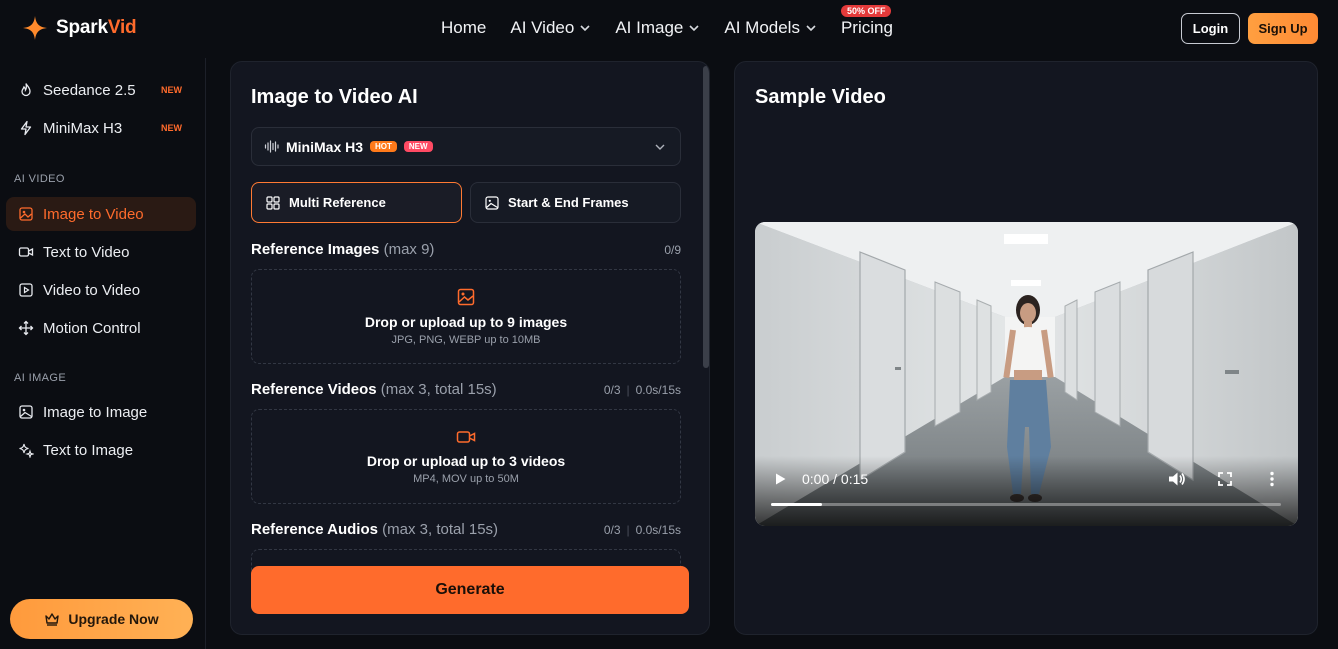 This screenshot has width=1338, height=649. Describe the element at coordinates (866, 11) in the screenshot. I see `discount-badge: 50% OFF` at that location.